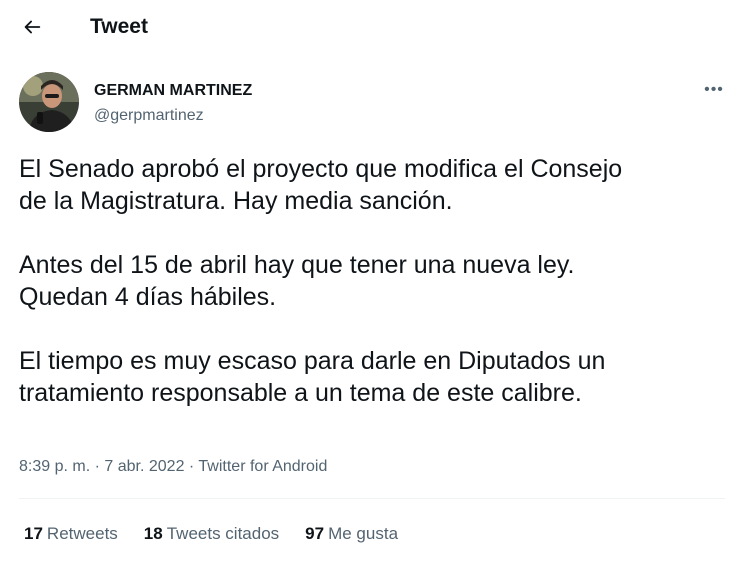 The width and height of the screenshot is (738, 562). What do you see at coordinates (369, 27) in the screenshot?
I see `header: Tweet` at bounding box center [369, 27].